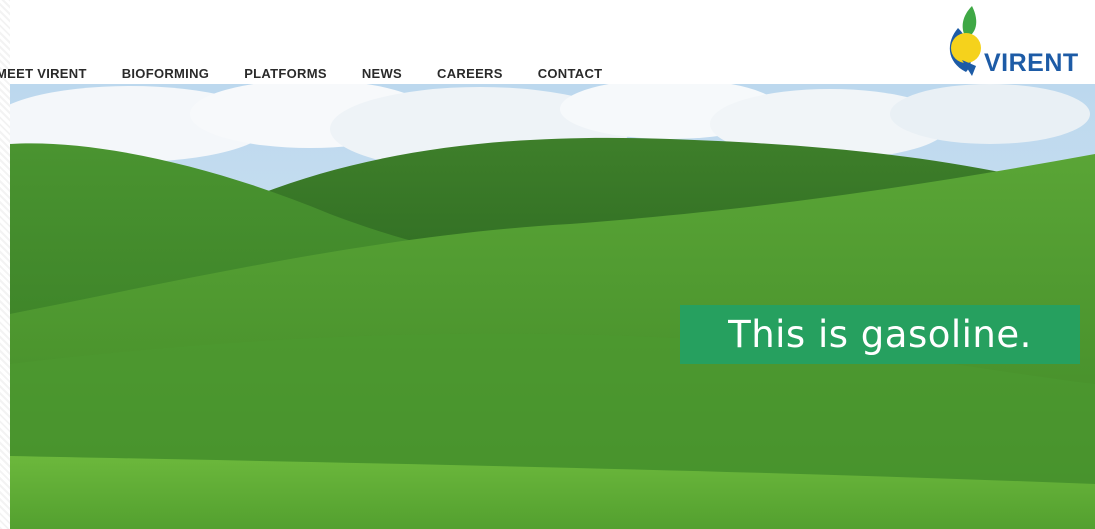 This screenshot has height=529, width=1095. I want to click on nav-item-bioforming: BIOFORMING, so click(166, 73).